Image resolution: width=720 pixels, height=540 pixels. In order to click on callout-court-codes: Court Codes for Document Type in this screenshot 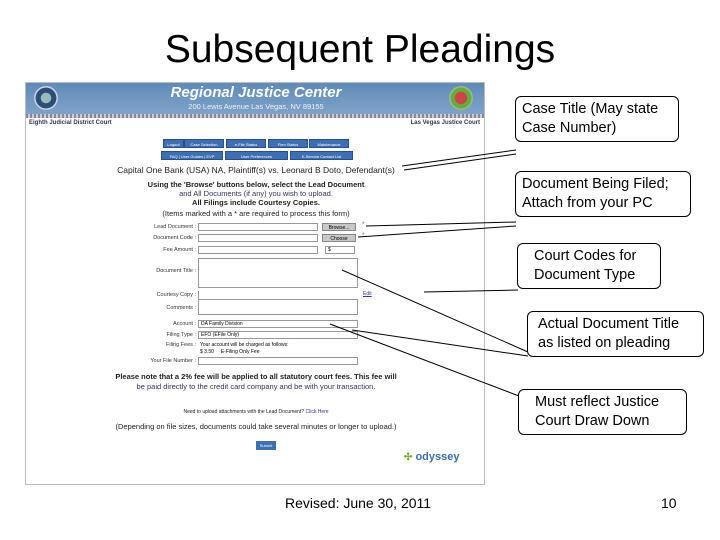, I will do `click(589, 266)`.